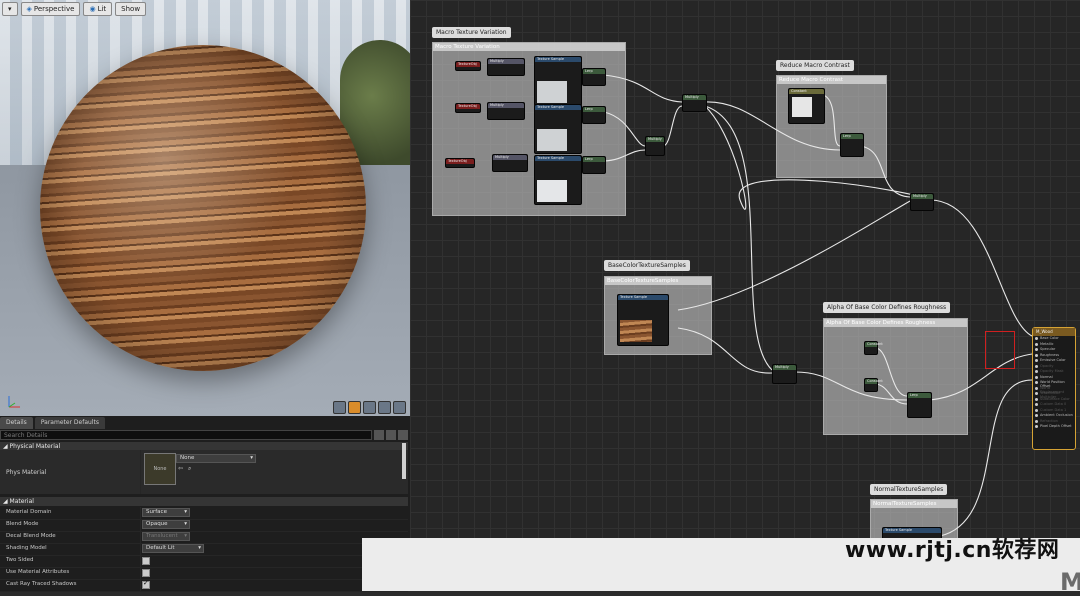 This screenshot has width=1080, height=596. What do you see at coordinates (180, 468) in the screenshot?
I see `use-selected-arrow-icon: ⇦` at bounding box center [180, 468].